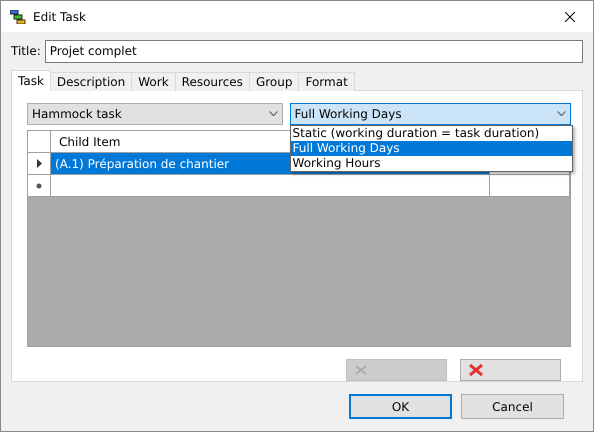  I want to click on new-row-icon, so click(39, 185).